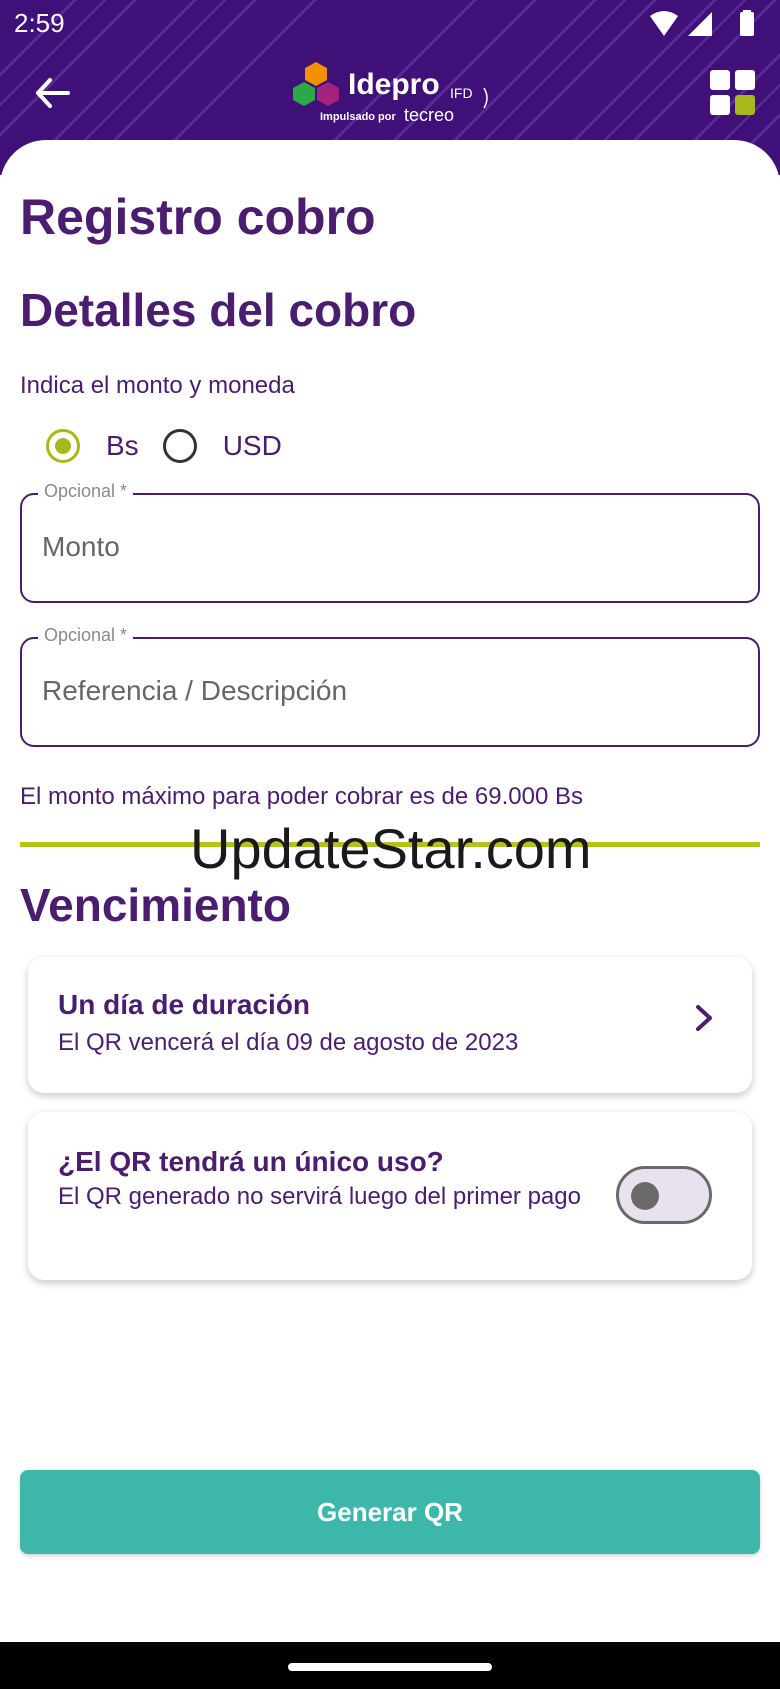 The width and height of the screenshot is (780, 1689). I want to click on system-navigation-bar, so click(390, 1665).